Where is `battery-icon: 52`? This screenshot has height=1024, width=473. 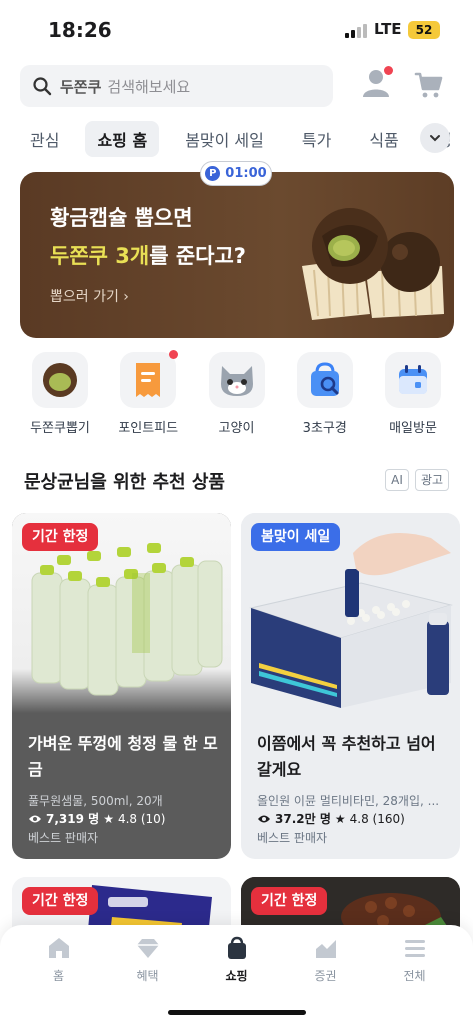
battery-icon: 52 is located at coordinates (424, 30).